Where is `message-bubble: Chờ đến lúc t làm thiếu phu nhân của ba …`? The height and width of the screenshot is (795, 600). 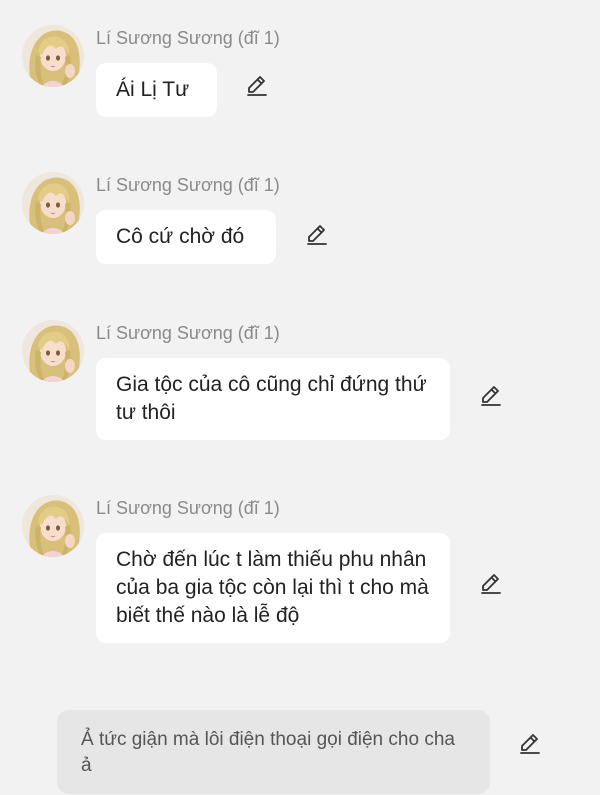 message-bubble: Chờ đến lúc t làm thiếu phu nhân của ba … is located at coordinates (273, 588).